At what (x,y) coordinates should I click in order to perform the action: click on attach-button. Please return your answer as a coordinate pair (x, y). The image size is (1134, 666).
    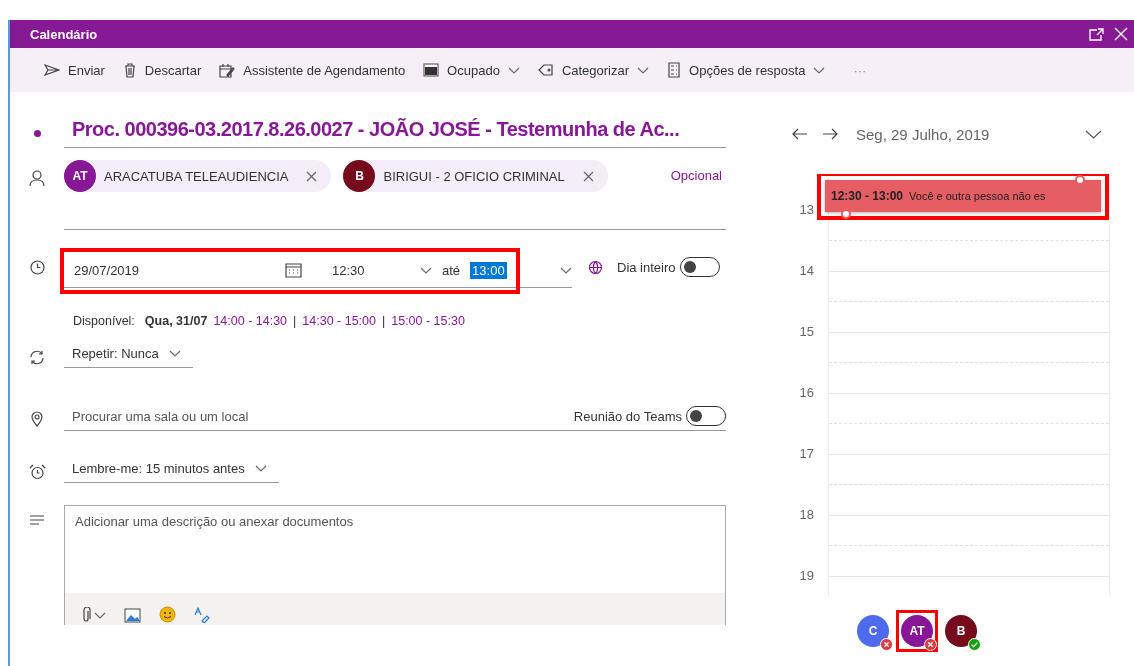
    Looking at the image, I should click on (93, 615).